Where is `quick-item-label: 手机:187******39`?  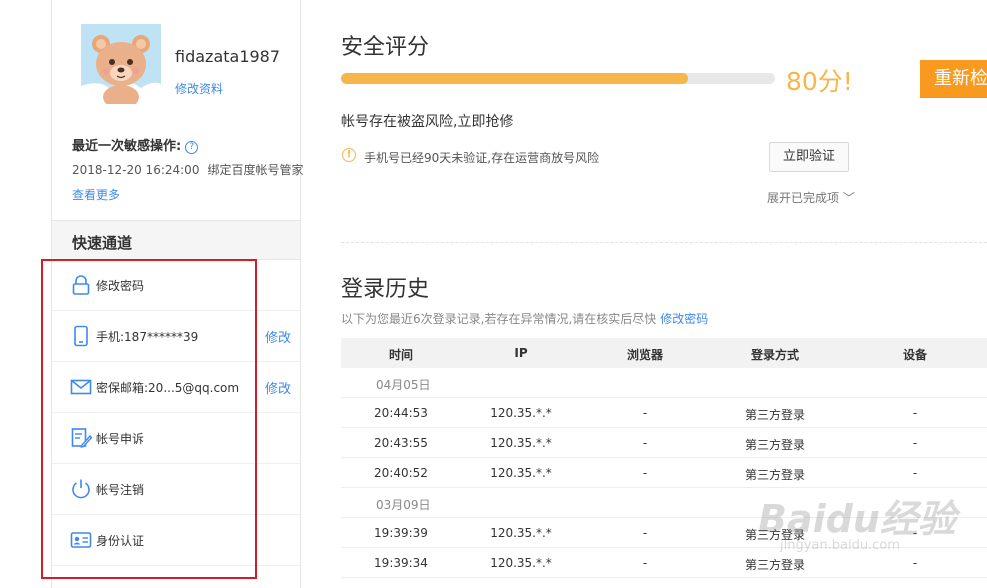 quick-item-label: 手机:187******39 is located at coordinates (147, 337).